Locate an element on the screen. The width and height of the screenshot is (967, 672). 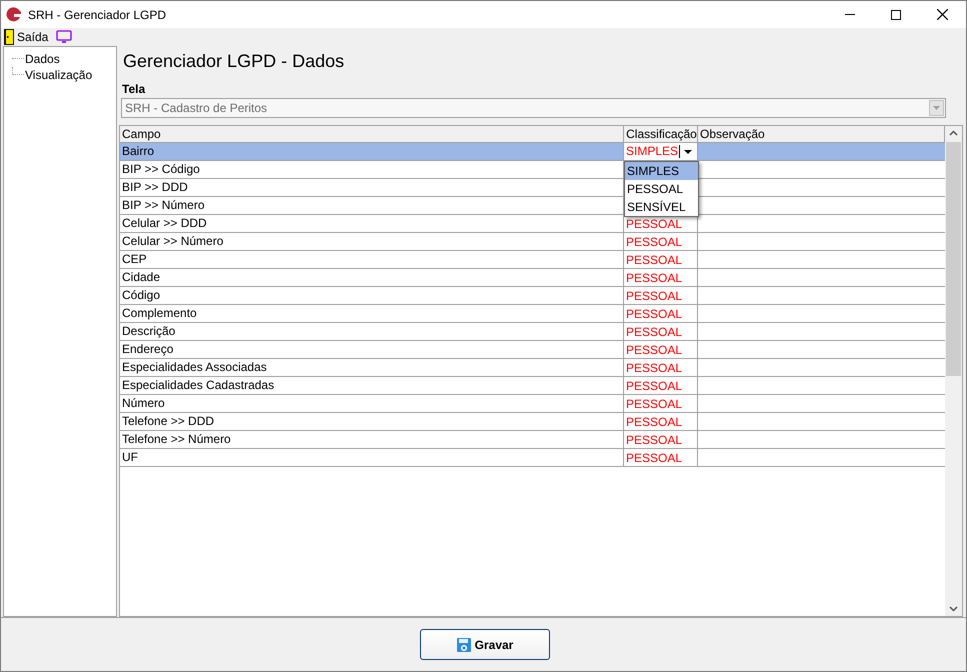
scrollbar is located at coordinates (953, 371).